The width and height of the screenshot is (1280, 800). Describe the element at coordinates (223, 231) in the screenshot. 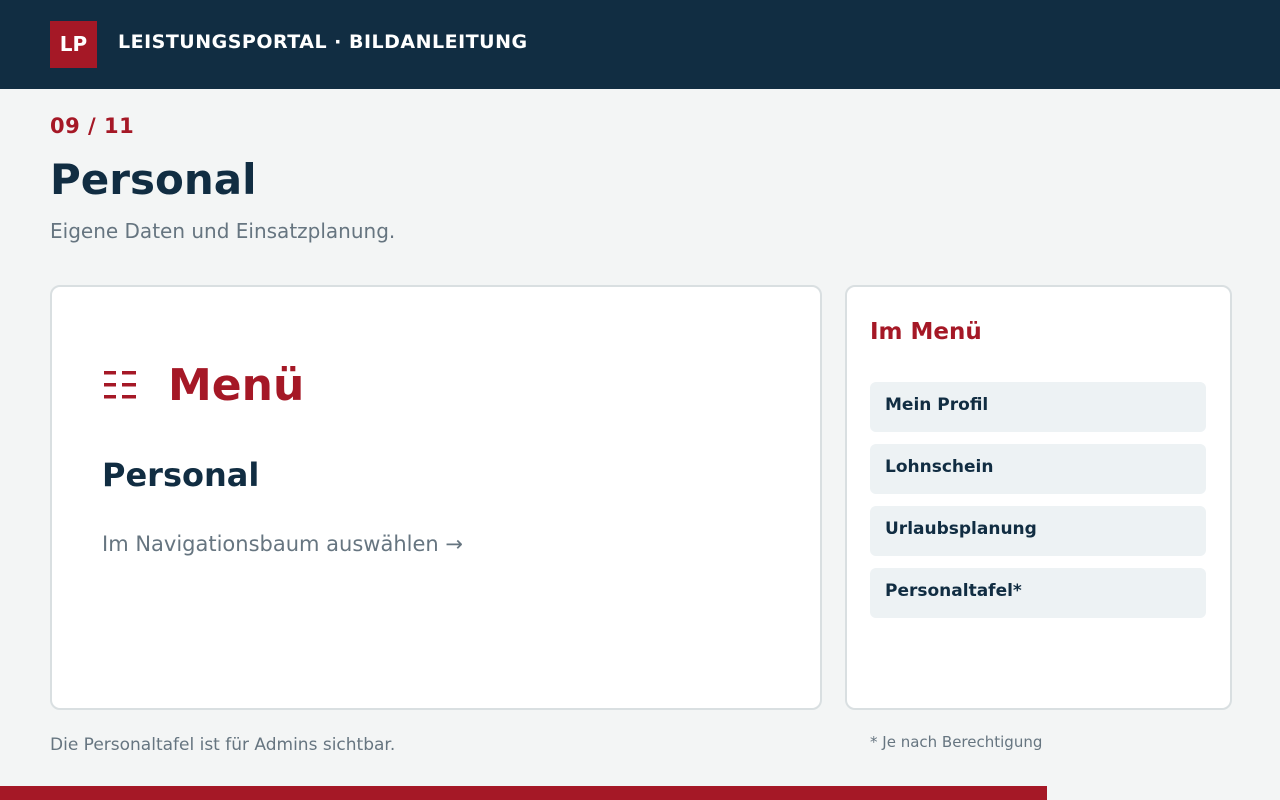

I see `page-subtitle: Eigene Daten und Einsatzplanung.` at that location.